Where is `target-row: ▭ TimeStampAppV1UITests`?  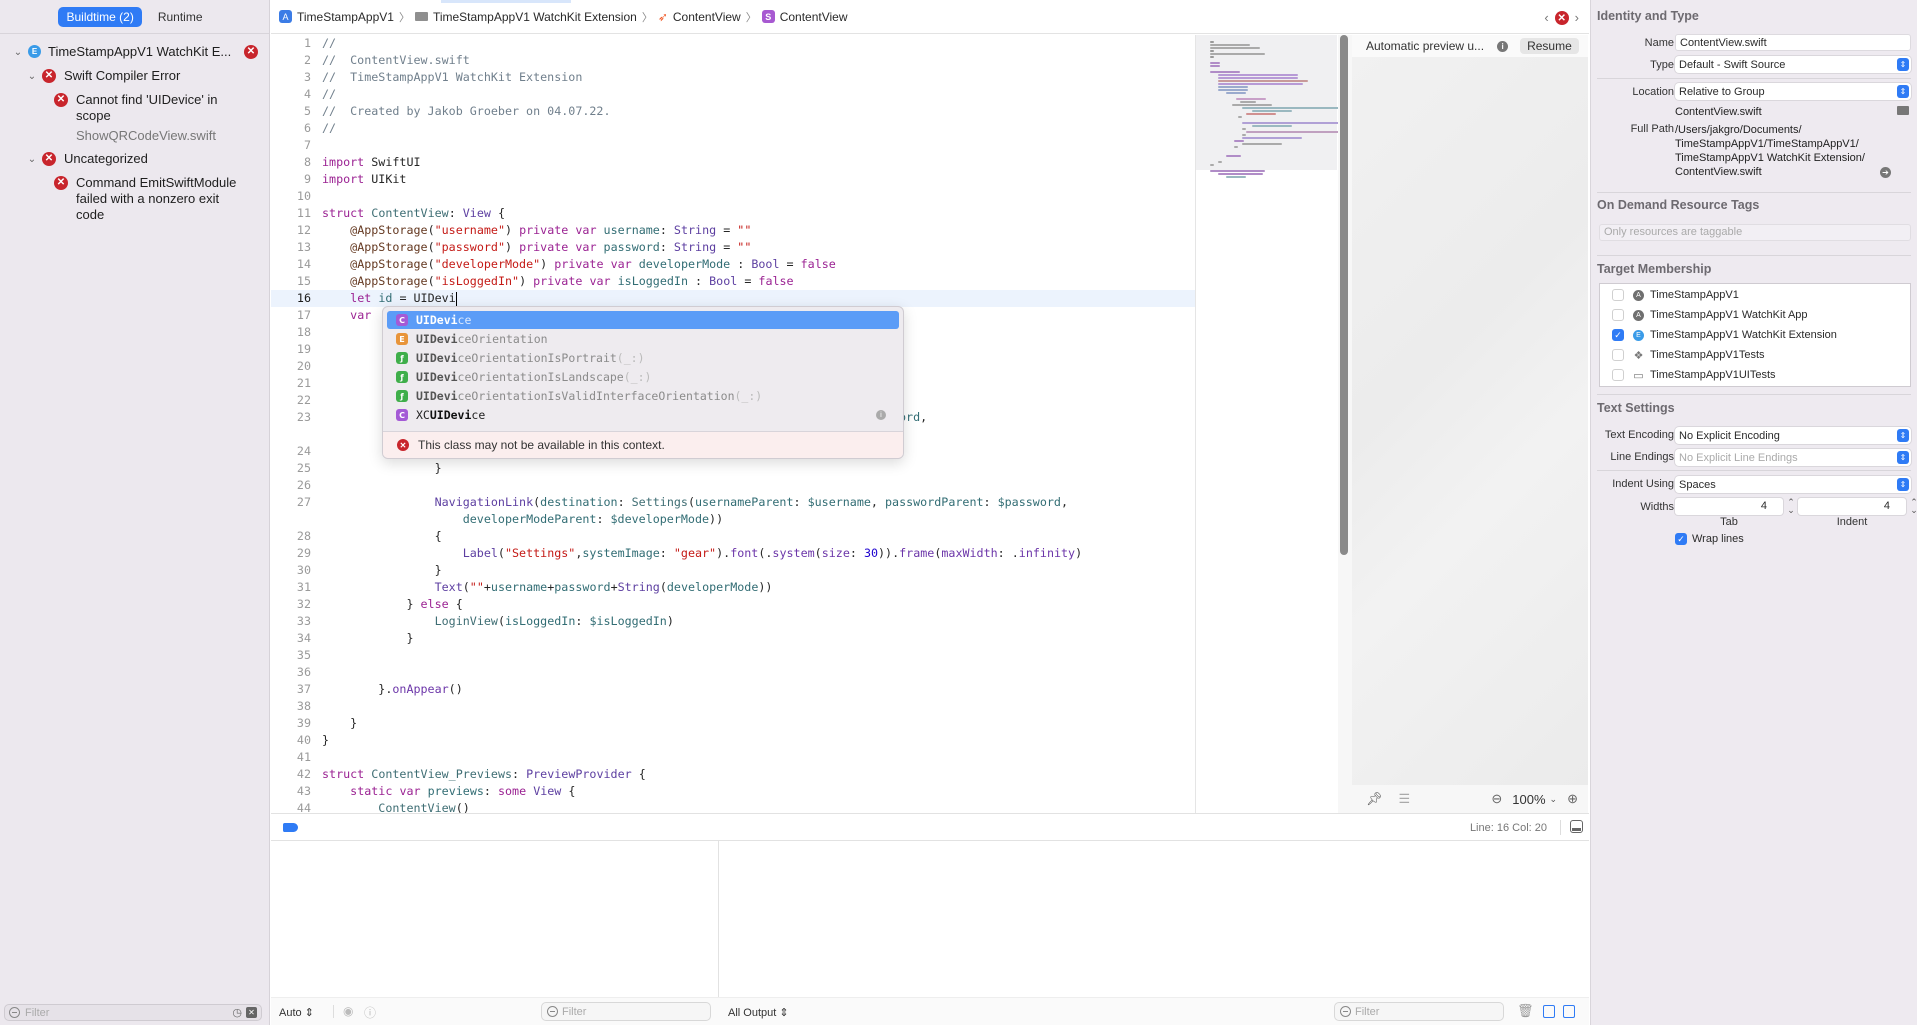
target-row: ▭ TimeStampAppV1UITests is located at coordinates (1755, 375).